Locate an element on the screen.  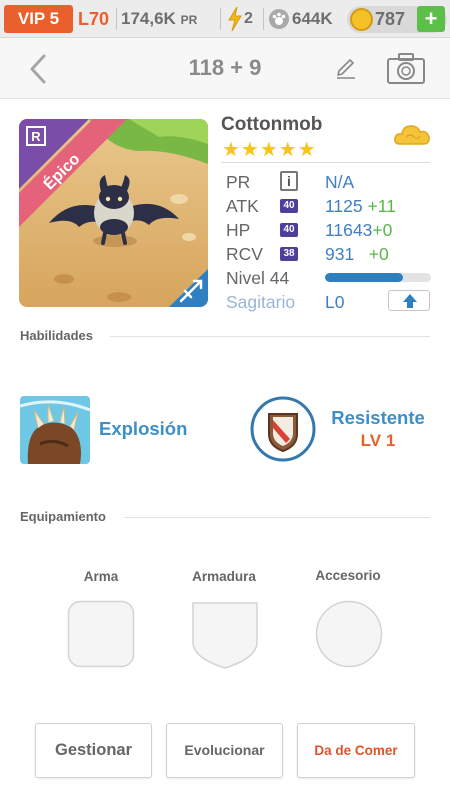
monster-portrait: R Épico is located at coordinates (113, 213).